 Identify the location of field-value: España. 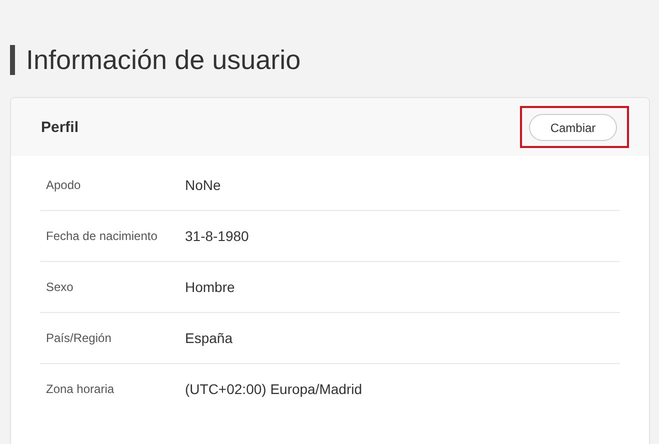
(208, 338).